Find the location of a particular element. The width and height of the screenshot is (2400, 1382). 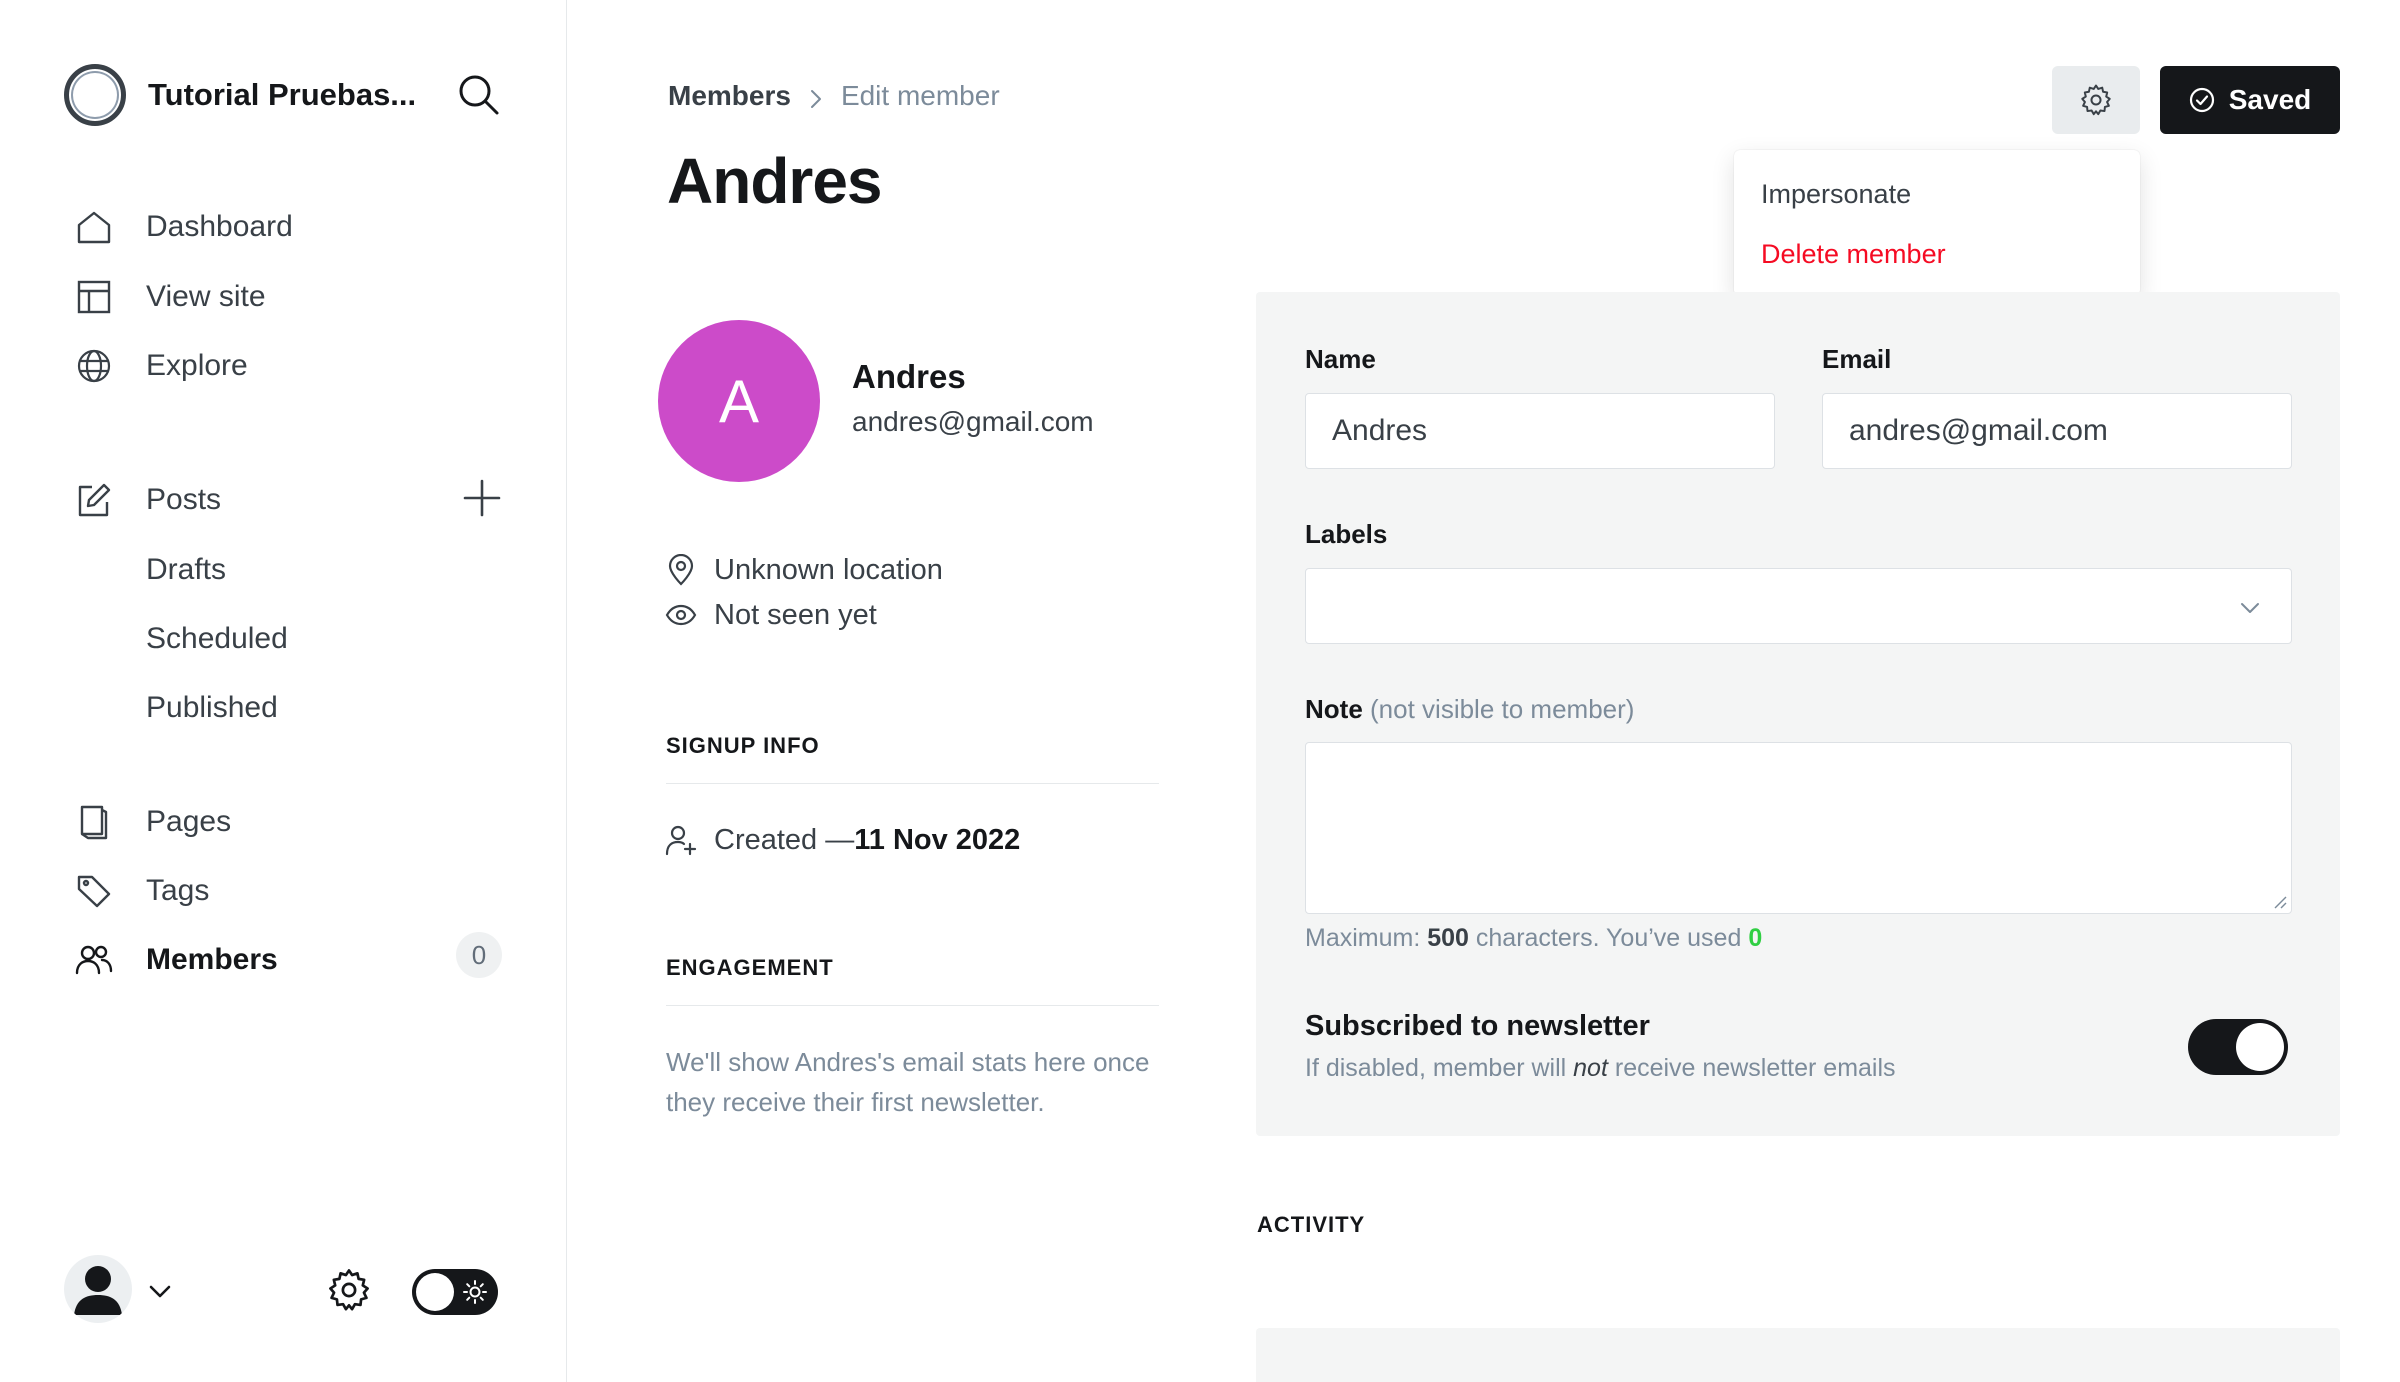

name-input: Andres is located at coordinates (1540, 431).